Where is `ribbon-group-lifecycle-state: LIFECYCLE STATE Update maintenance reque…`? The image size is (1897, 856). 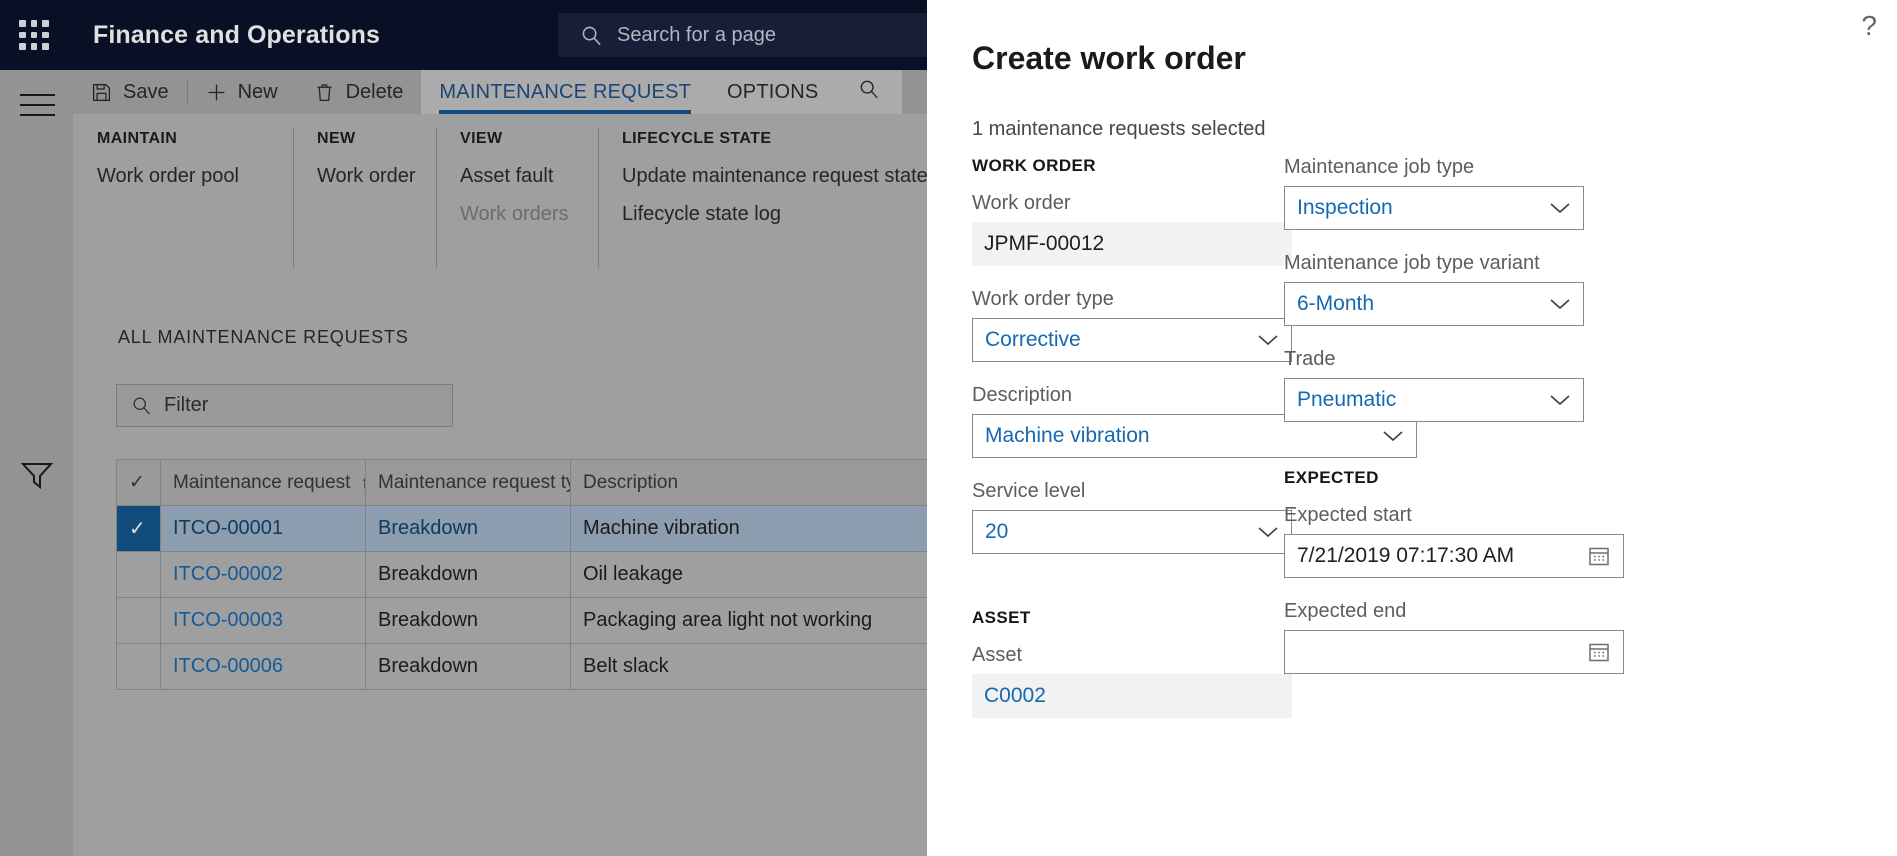 ribbon-group-lifecycle-state: LIFECYCLE STATE Update maintenance reque… is located at coordinates (763, 198).